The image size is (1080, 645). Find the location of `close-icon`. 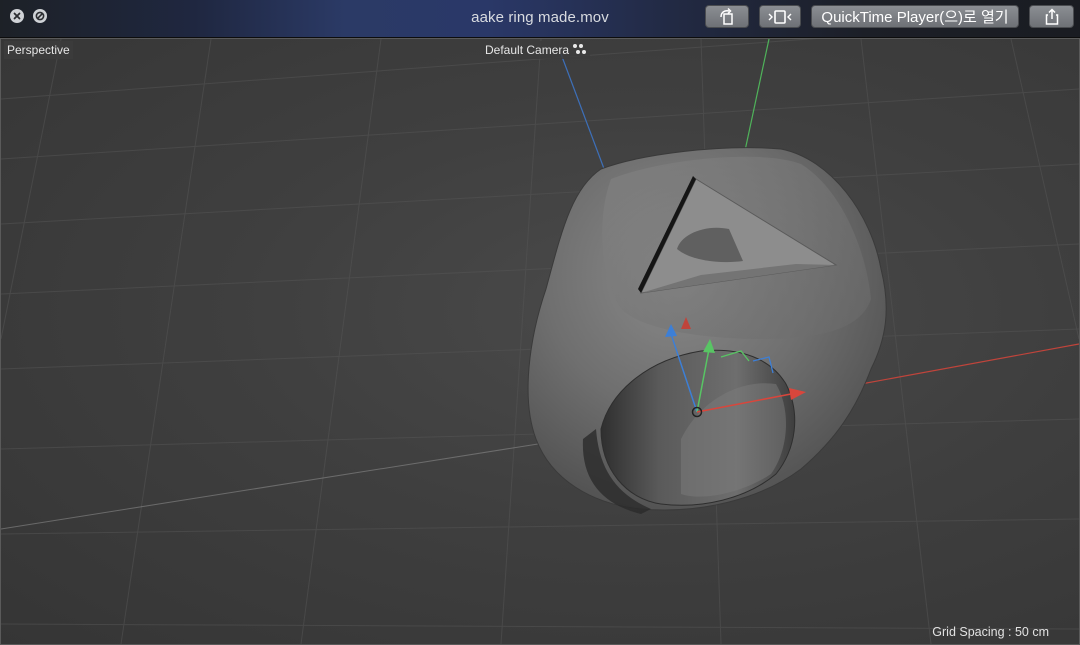

close-icon is located at coordinates (17, 16).